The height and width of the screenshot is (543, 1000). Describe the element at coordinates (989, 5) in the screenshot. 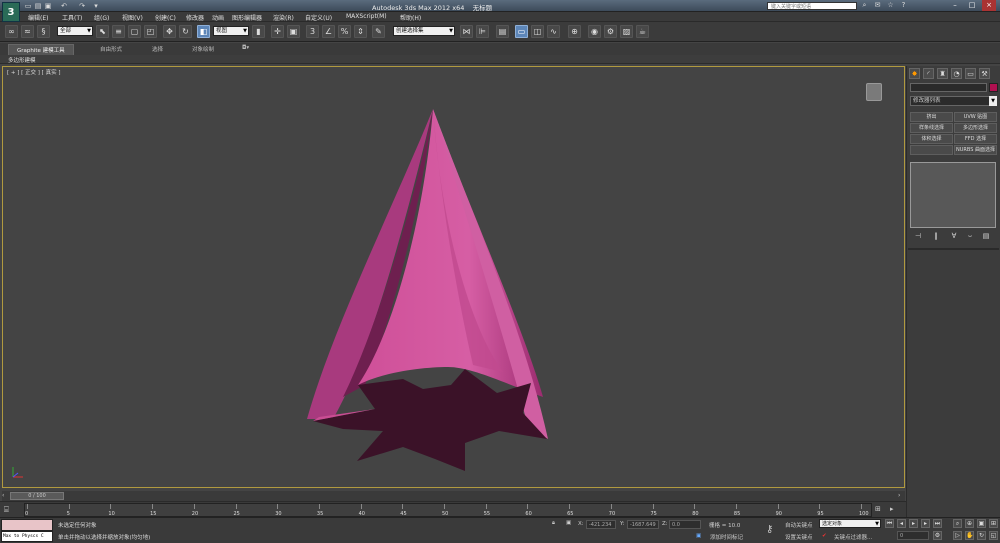

I see `close-button: ×` at that location.